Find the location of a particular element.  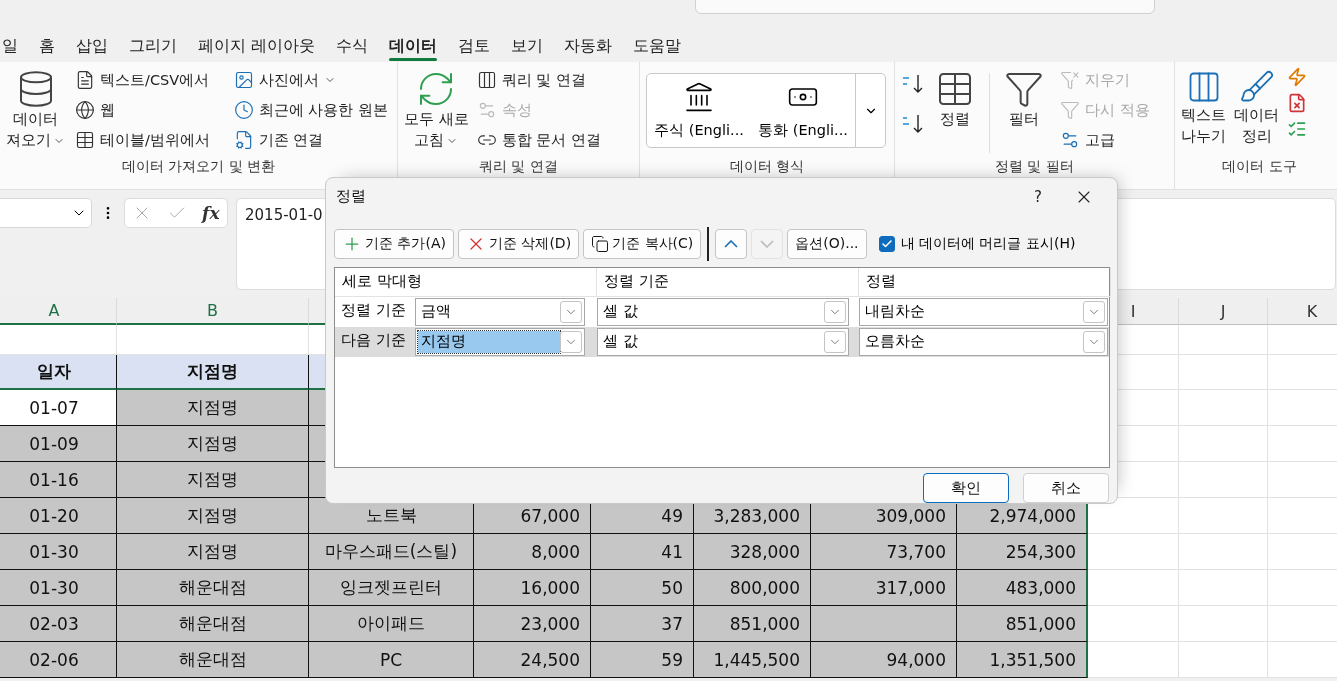

column-heading: 정렬 is located at coordinates (985, 282).